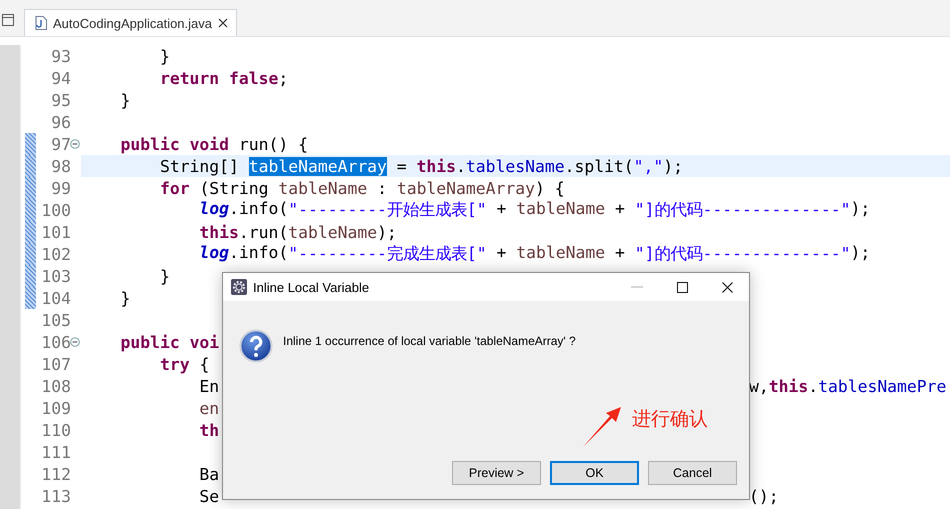  What do you see at coordinates (55, 342) in the screenshot?
I see `line-number: 106` at bounding box center [55, 342].